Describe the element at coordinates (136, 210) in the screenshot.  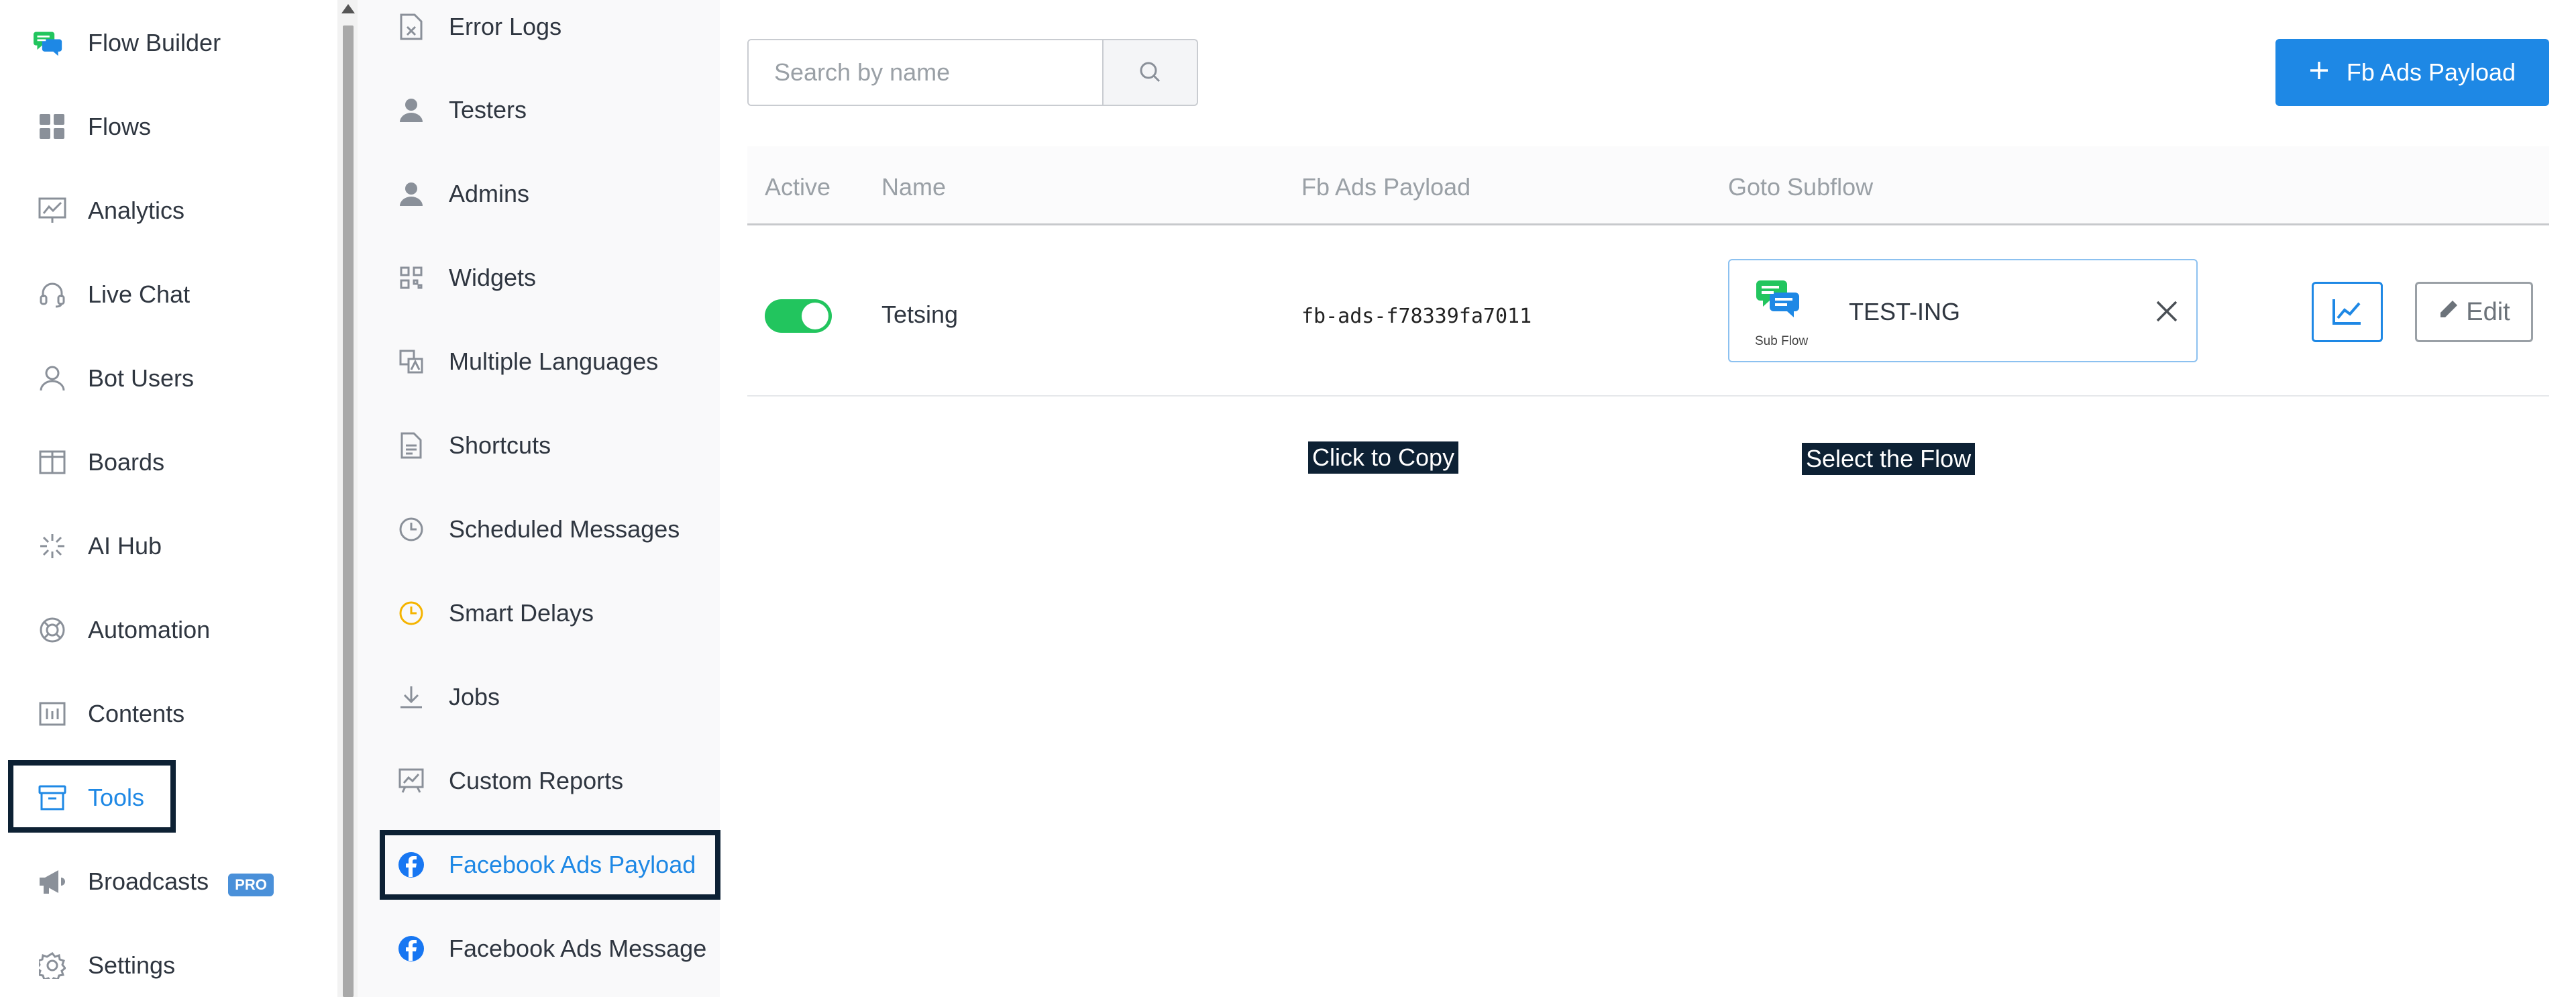
I see `sidebar-item-label: Analytics` at that location.